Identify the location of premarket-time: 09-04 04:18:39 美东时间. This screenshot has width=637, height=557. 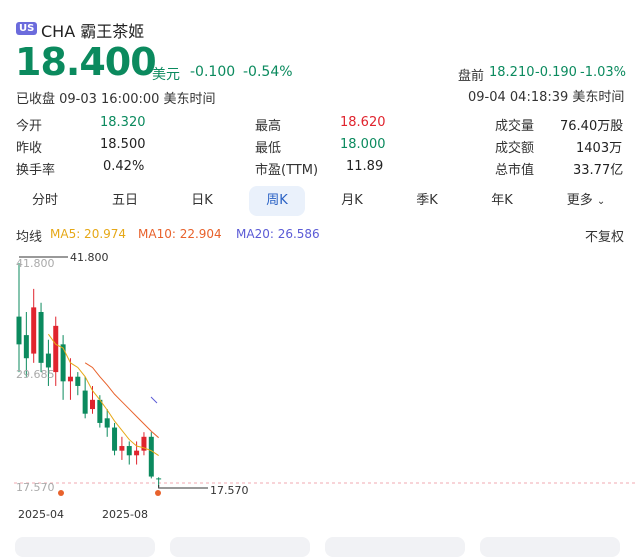
(546, 97).